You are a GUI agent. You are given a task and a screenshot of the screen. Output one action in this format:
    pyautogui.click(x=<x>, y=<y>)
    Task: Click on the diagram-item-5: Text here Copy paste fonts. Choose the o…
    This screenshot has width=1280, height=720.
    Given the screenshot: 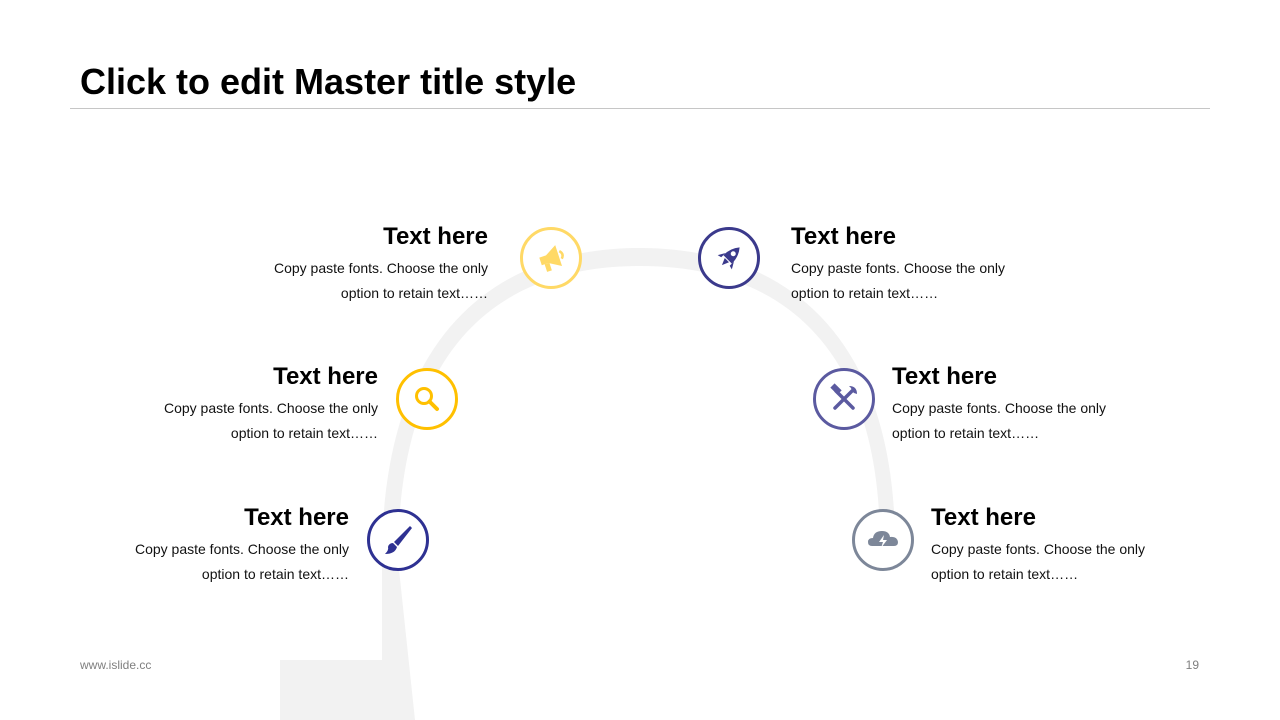 What is the action you would take?
    pyautogui.click(x=1052, y=404)
    